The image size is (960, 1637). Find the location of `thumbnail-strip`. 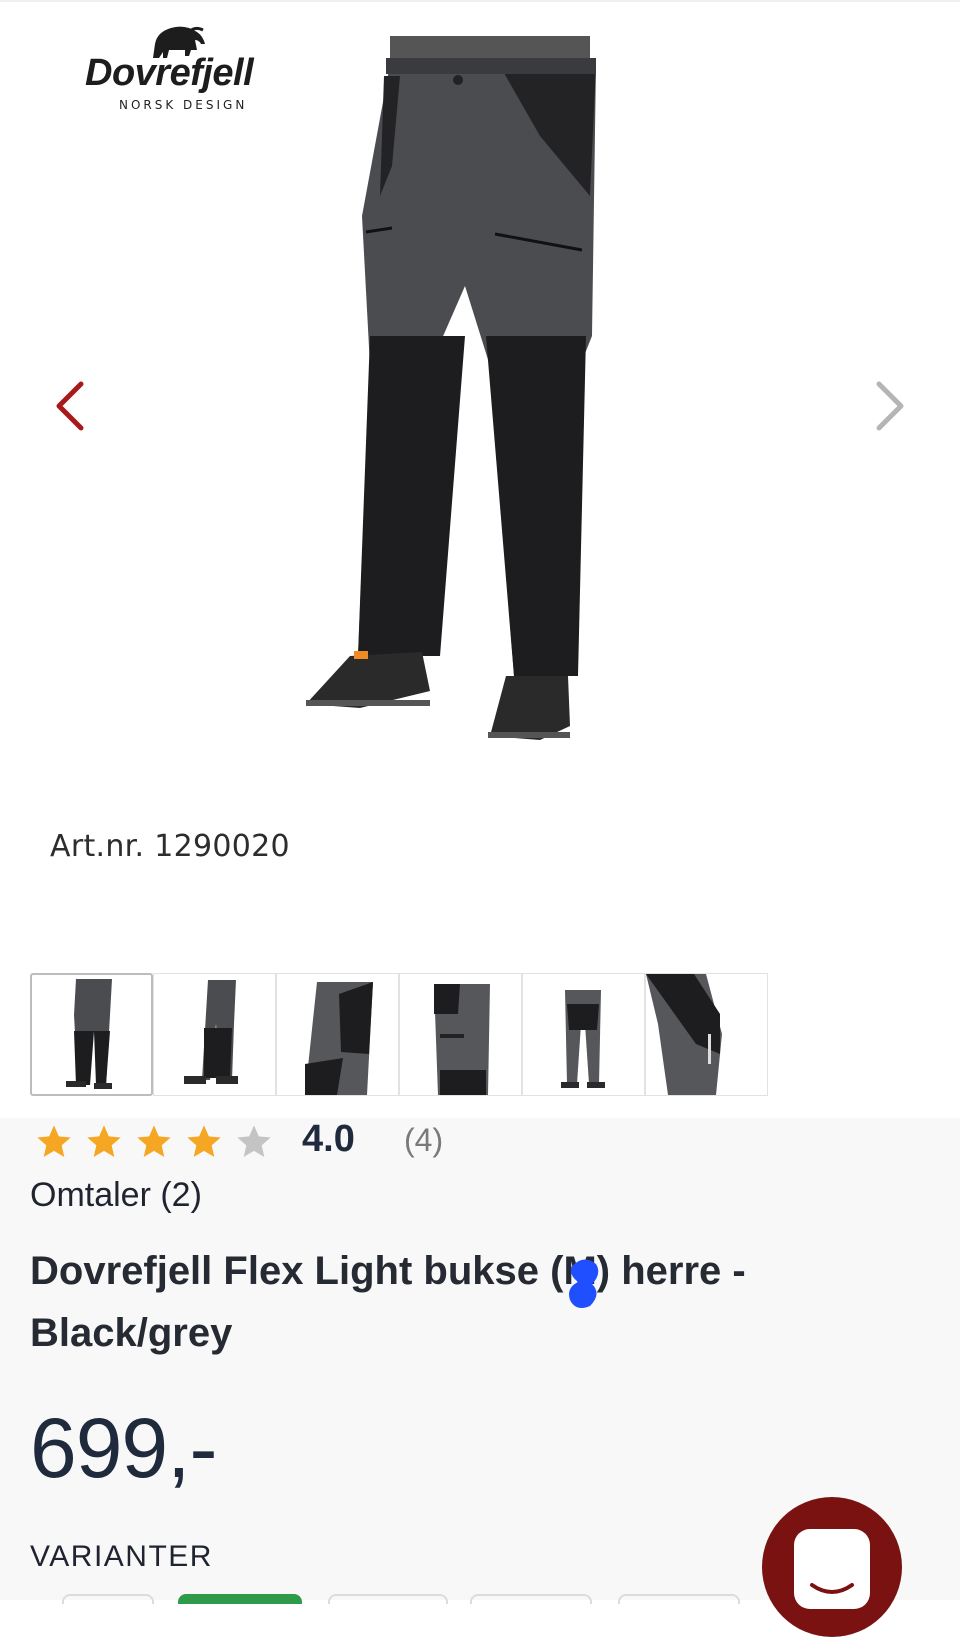

thumbnail-strip is located at coordinates (399, 1034).